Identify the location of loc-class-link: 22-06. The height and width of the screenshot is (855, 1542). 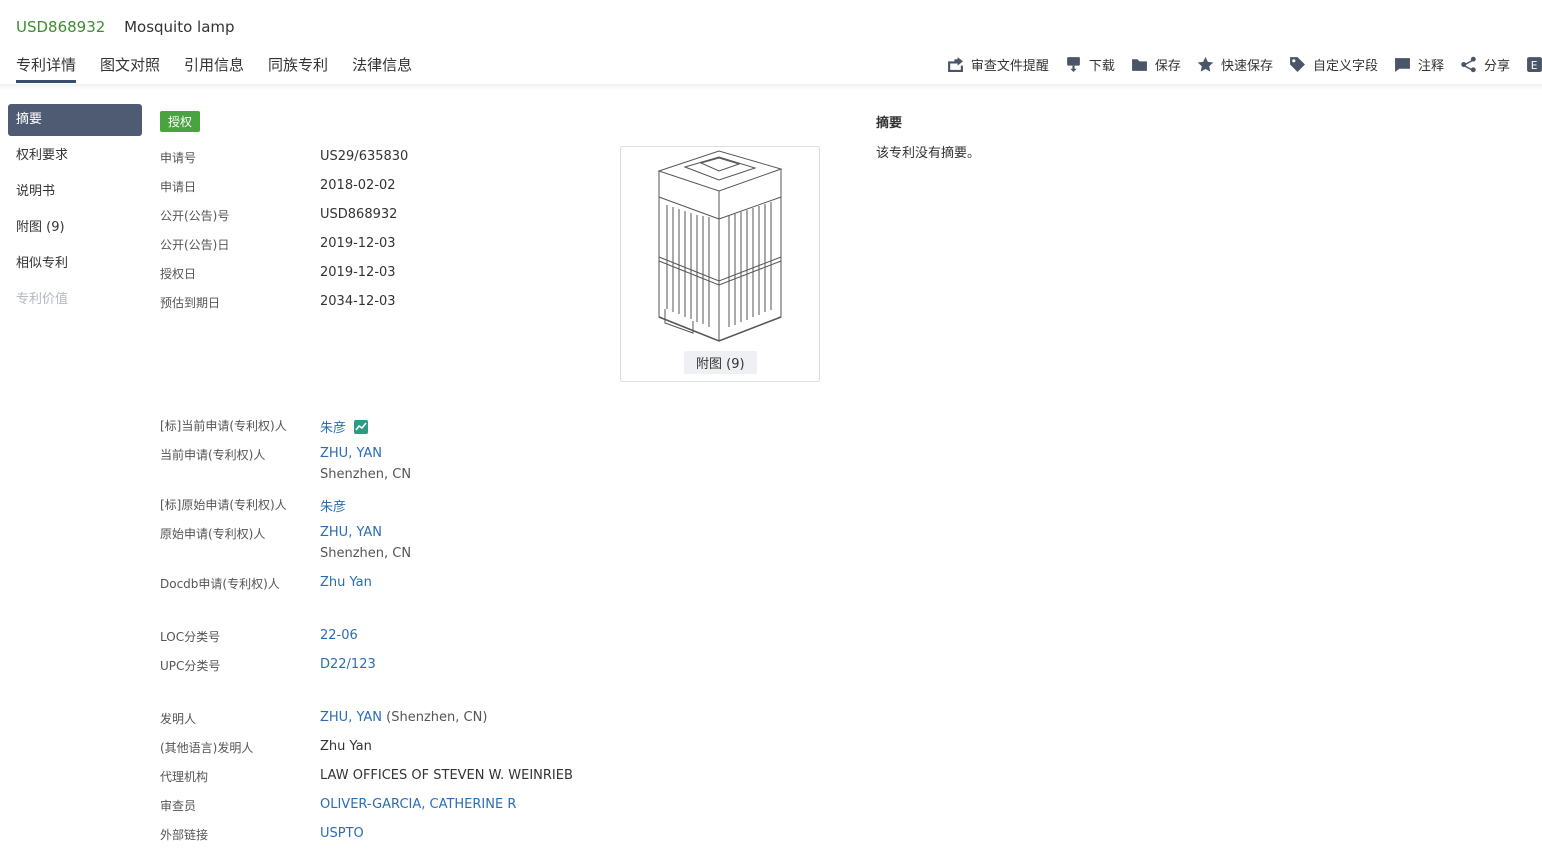
(339, 635).